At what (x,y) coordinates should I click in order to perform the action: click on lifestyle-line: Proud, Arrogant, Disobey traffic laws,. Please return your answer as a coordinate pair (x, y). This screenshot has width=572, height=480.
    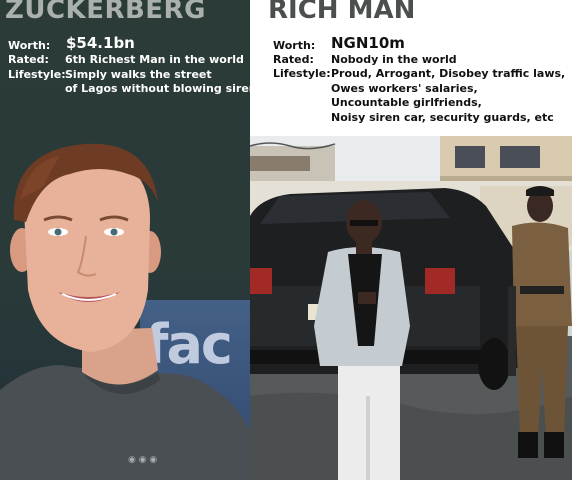
    Looking at the image, I should click on (448, 73).